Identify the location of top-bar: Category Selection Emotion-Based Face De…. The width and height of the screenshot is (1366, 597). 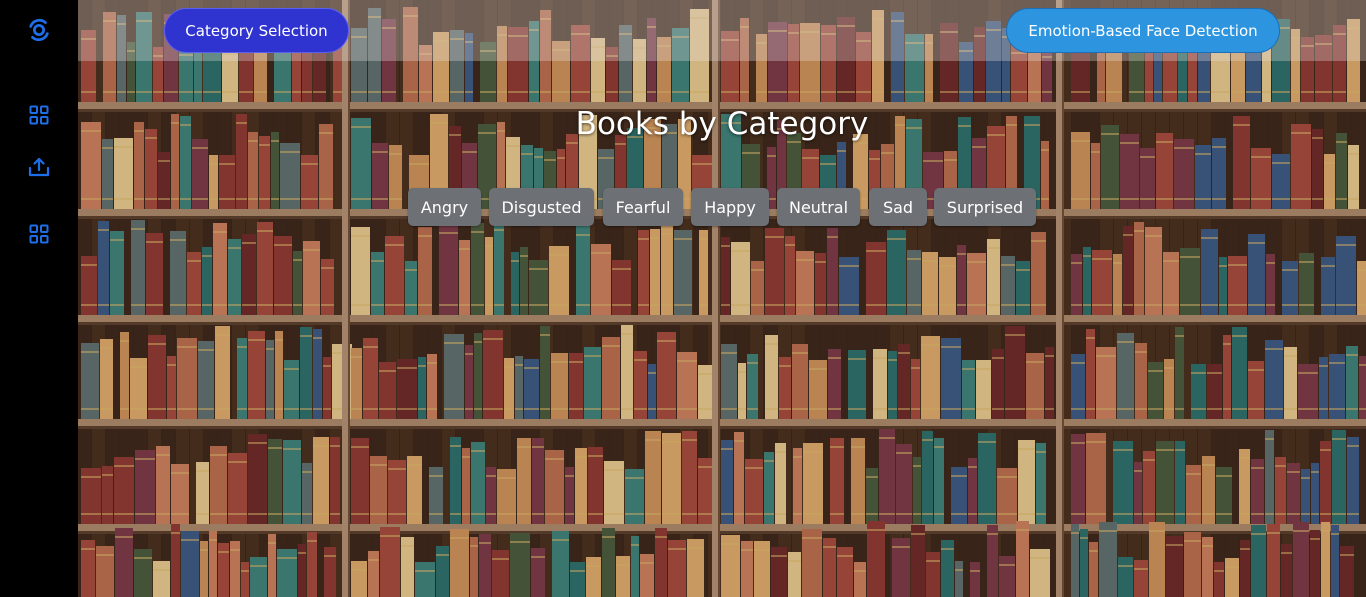
(722, 30).